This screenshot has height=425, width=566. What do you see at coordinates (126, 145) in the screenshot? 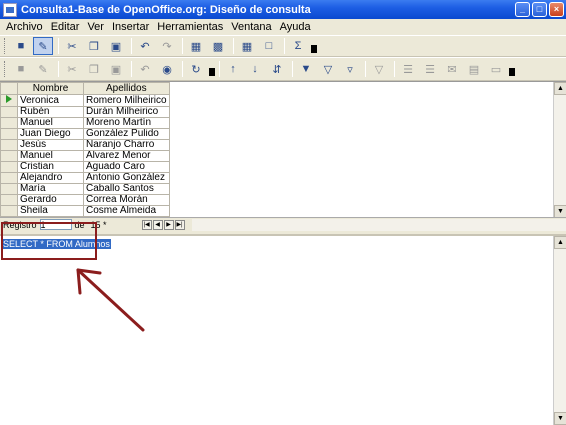
I see `cell-apellidos: Naranjo Charro` at bounding box center [126, 145].